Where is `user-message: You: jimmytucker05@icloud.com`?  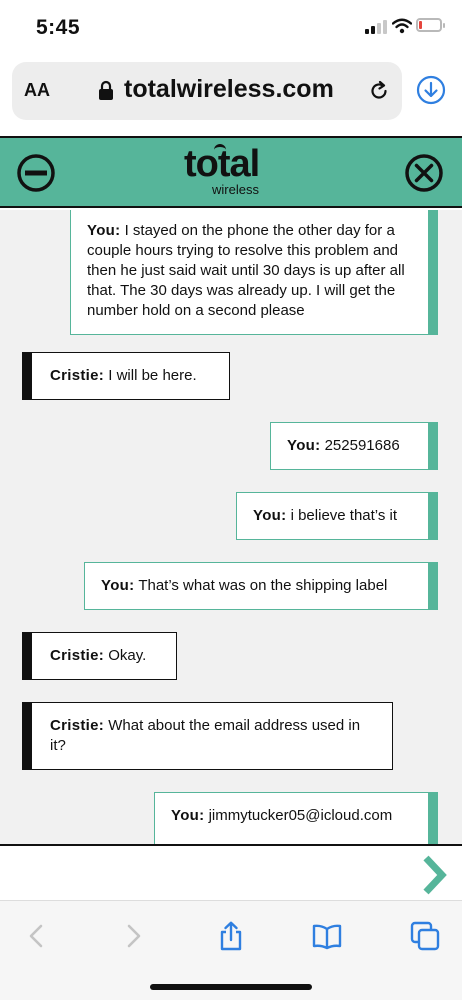
user-message: You: jimmytucker05@icloud.com is located at coordinates (296, 818).